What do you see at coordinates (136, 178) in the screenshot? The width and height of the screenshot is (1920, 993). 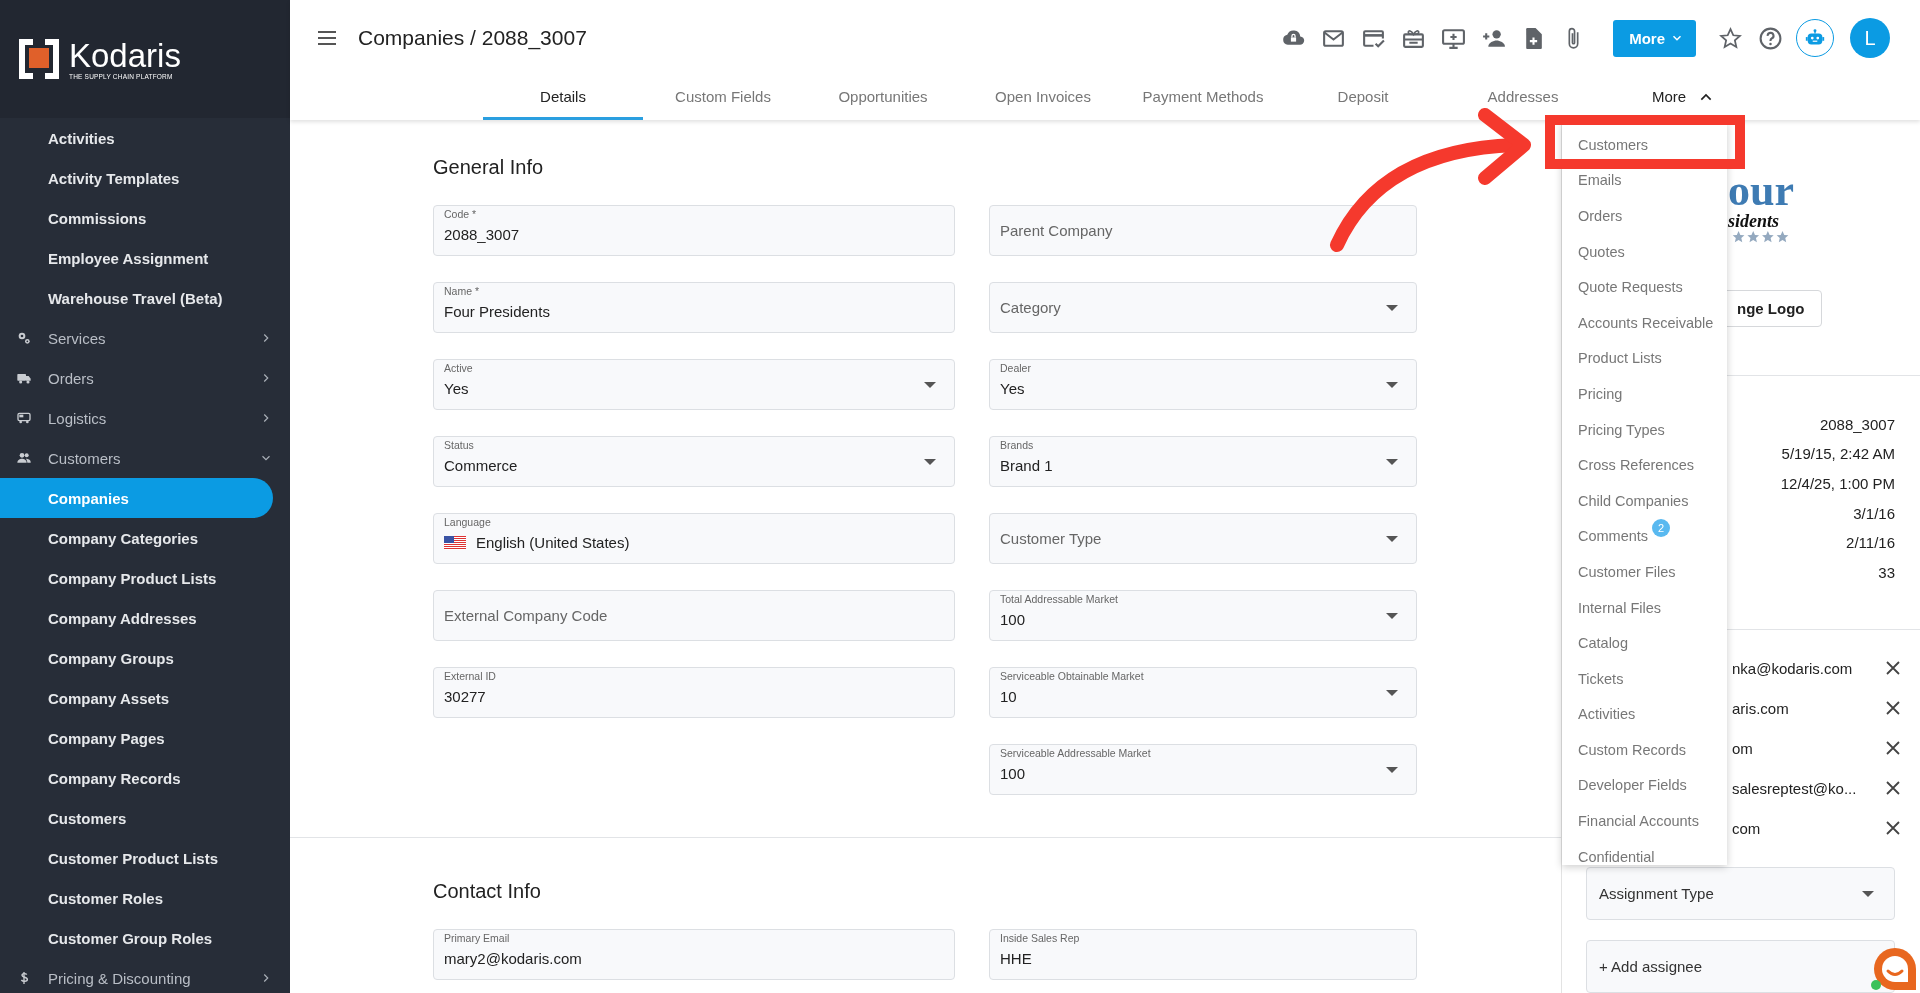 I see `sidebar-item: Activity Templates` at bounding box center [136, 178].